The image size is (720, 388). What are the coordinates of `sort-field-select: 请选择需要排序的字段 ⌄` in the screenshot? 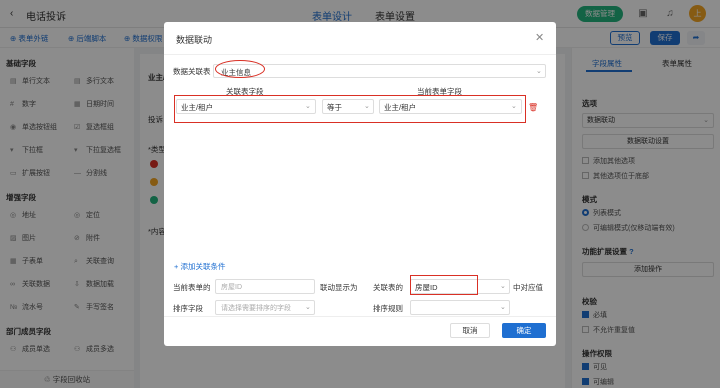 It's located at (265, 307).